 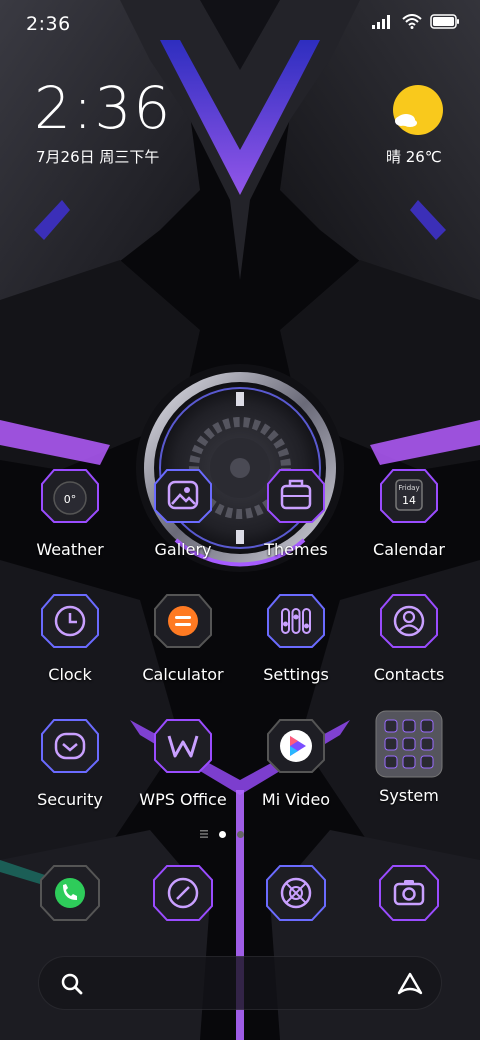 What do you see at coordinates (183, 549) in the screenshot?
I see `app-label: Gallery` at bounding box center [183, 549].